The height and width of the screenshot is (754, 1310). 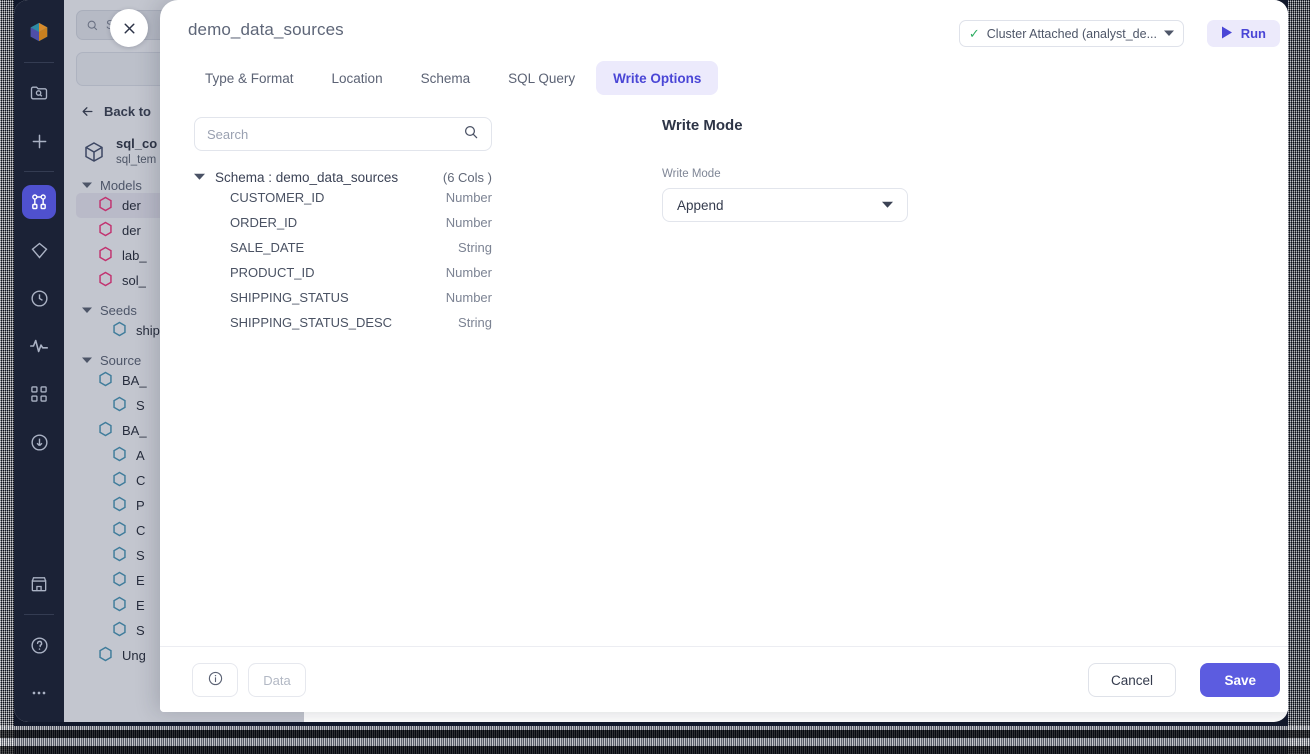 I want to click on sidebar-tree-item-label: BA_, so click(x=134, y=381).